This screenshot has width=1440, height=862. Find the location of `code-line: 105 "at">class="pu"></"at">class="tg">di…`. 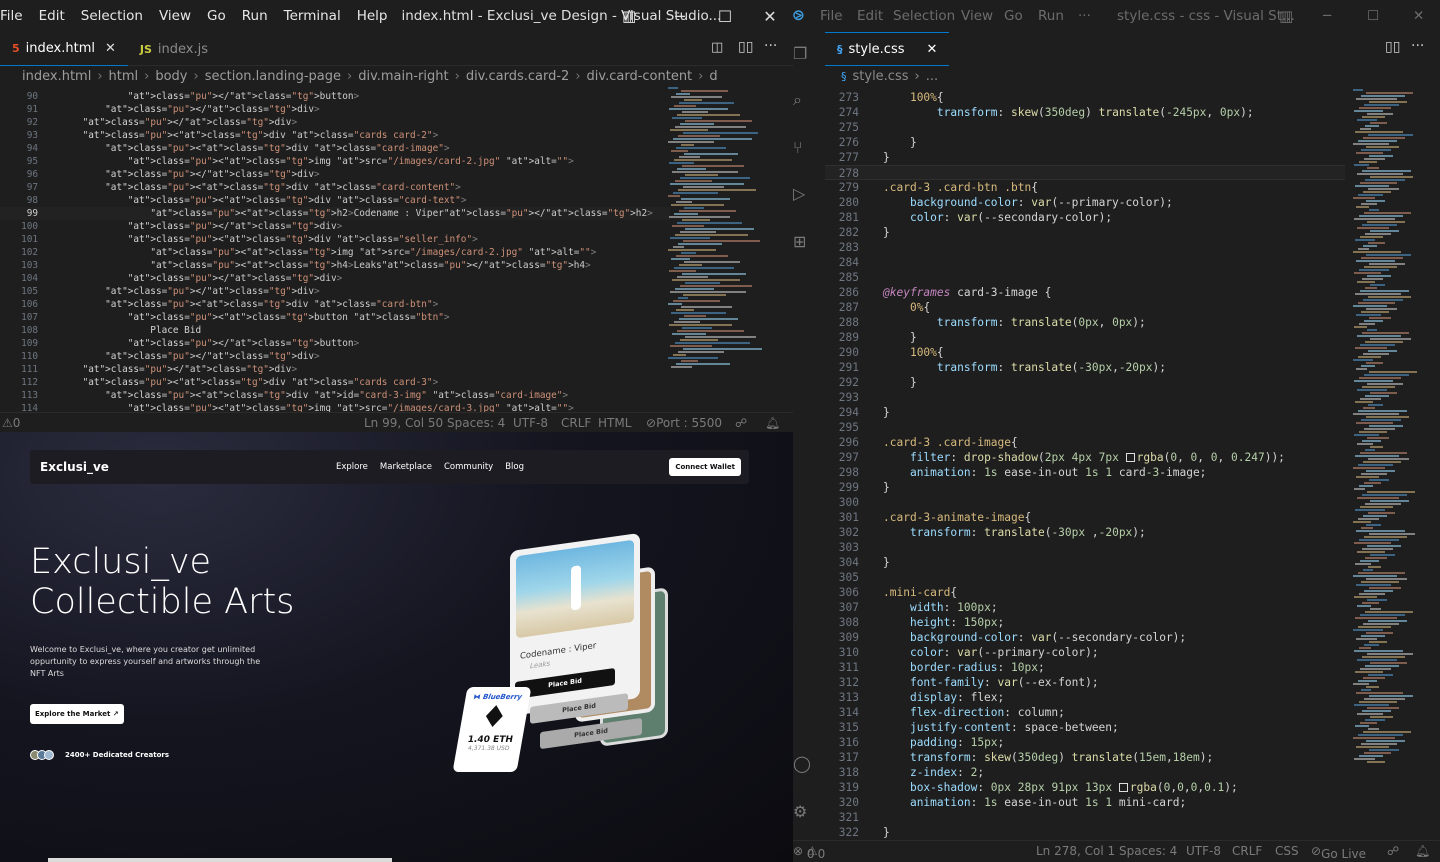

code-line: 105 "at">class="pu"></"at">class="tg">di… is located at coordinates (335, 291).